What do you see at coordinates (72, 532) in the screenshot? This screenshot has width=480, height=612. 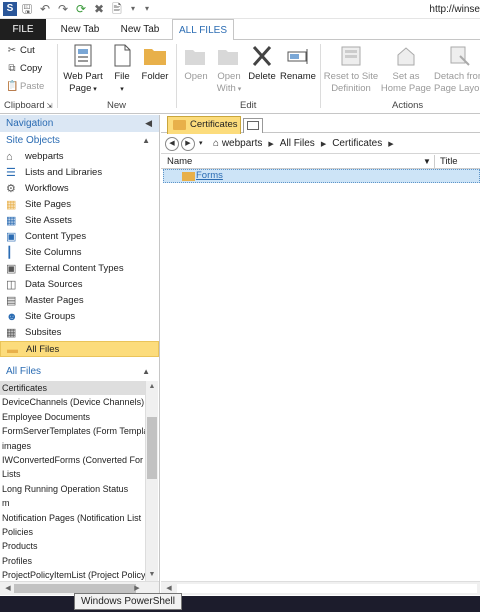 I see `list-item: Policies` at bounding box center [72, 532].